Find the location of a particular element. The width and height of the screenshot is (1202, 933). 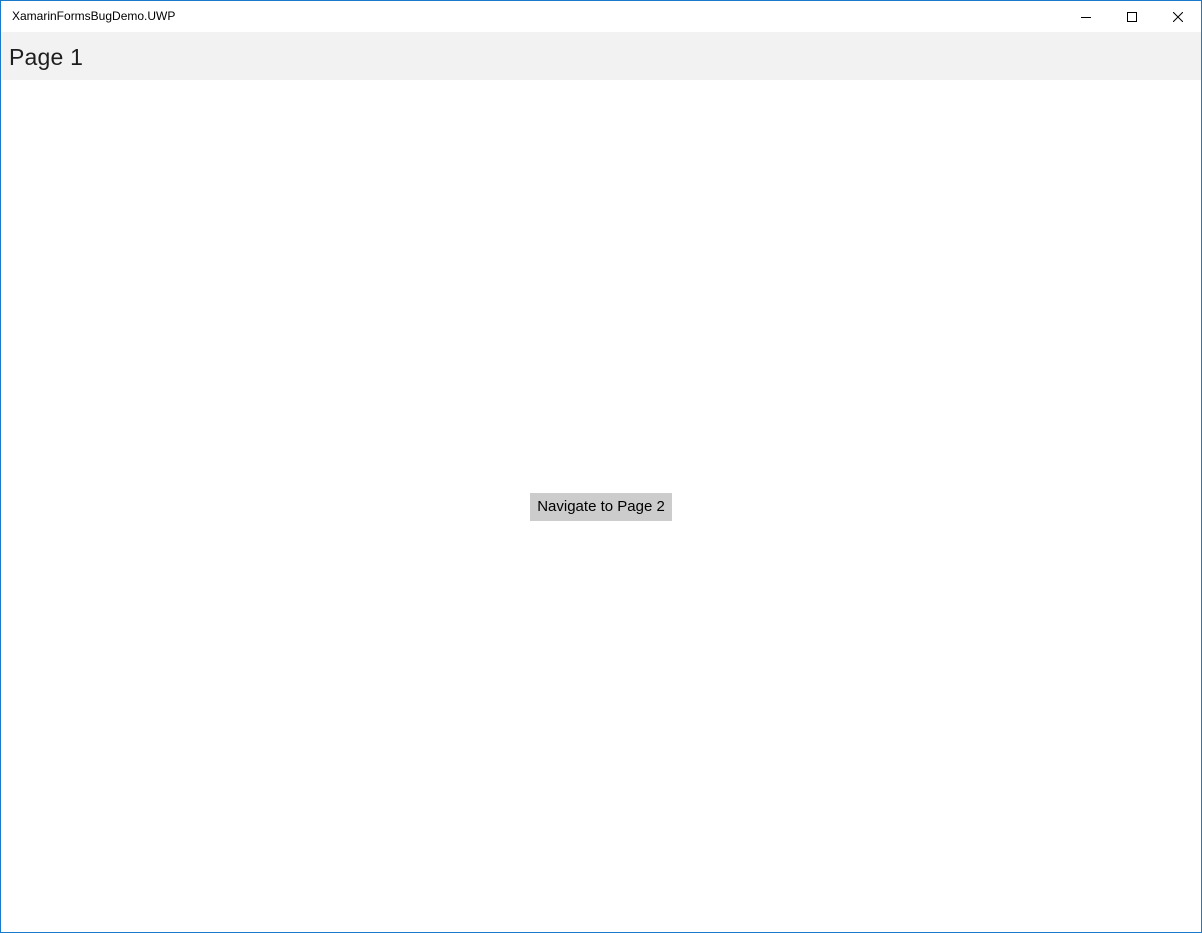

minimize-icon is located at coordinates (1086, 17).